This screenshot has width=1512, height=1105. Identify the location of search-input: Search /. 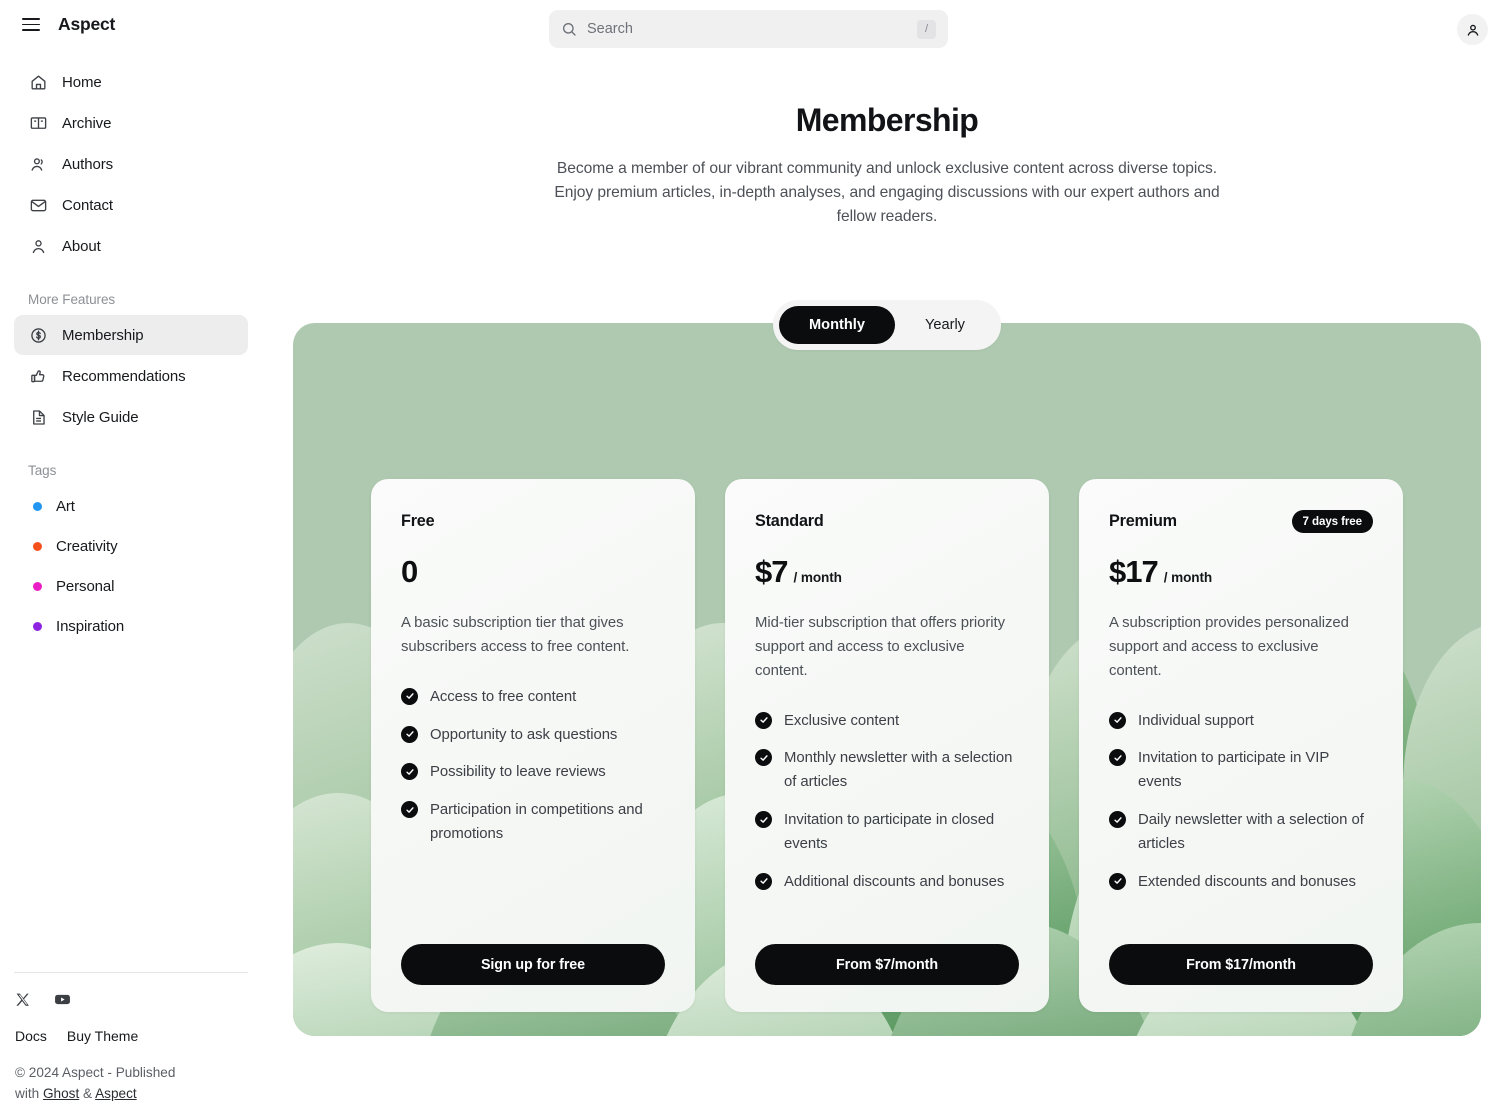
(748, 29).